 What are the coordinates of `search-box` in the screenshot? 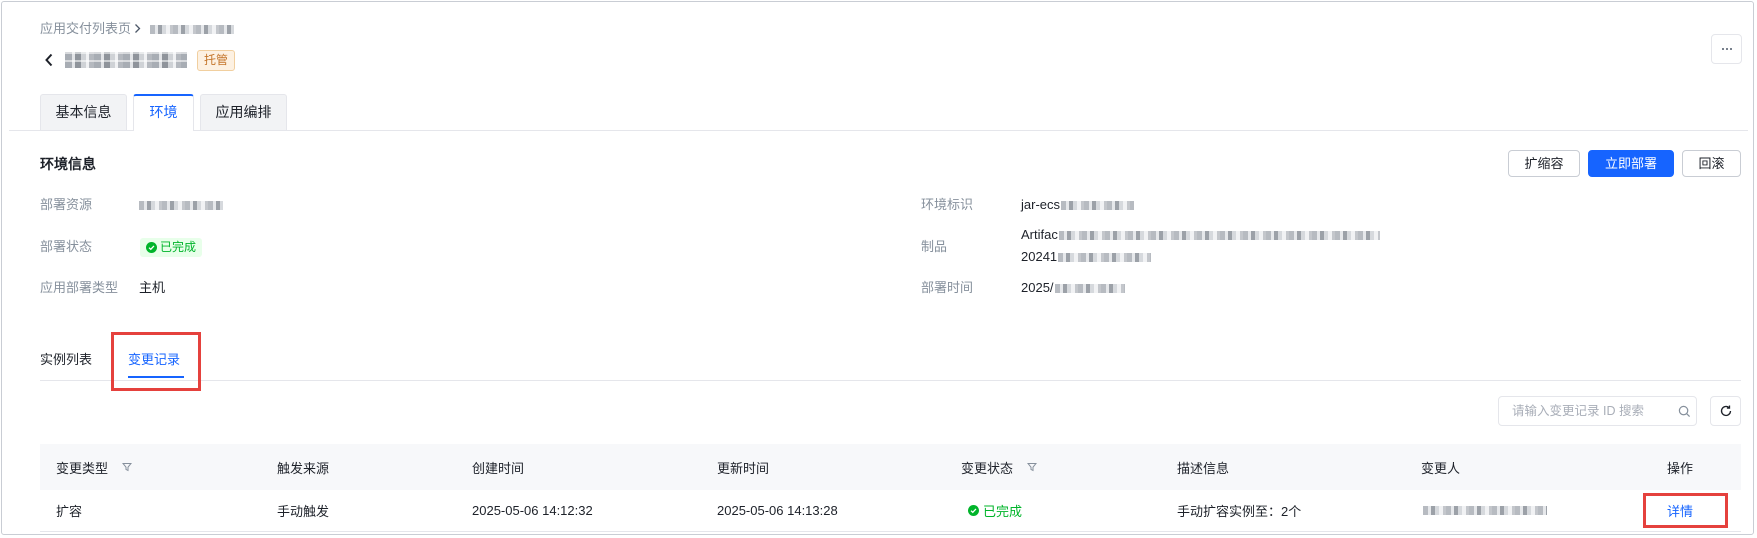 It's located at (1597, 411).